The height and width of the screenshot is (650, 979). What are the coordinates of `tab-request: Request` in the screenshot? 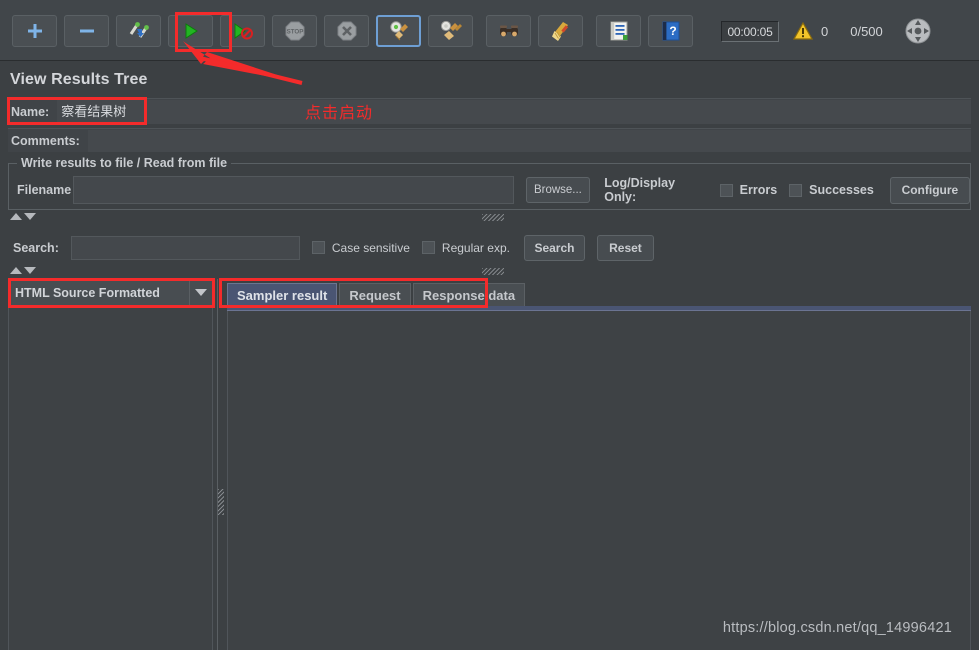 It's located at (375, 295).